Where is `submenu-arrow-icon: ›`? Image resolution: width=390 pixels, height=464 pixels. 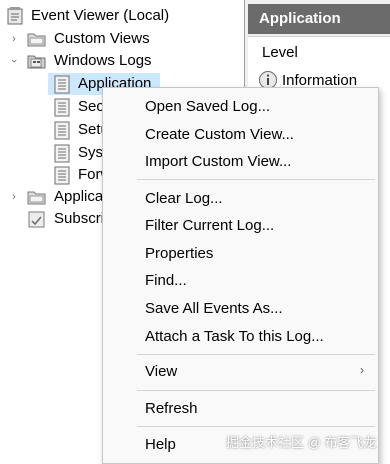
submenu-arrow-icon: › is located at coordinates (362, 370).